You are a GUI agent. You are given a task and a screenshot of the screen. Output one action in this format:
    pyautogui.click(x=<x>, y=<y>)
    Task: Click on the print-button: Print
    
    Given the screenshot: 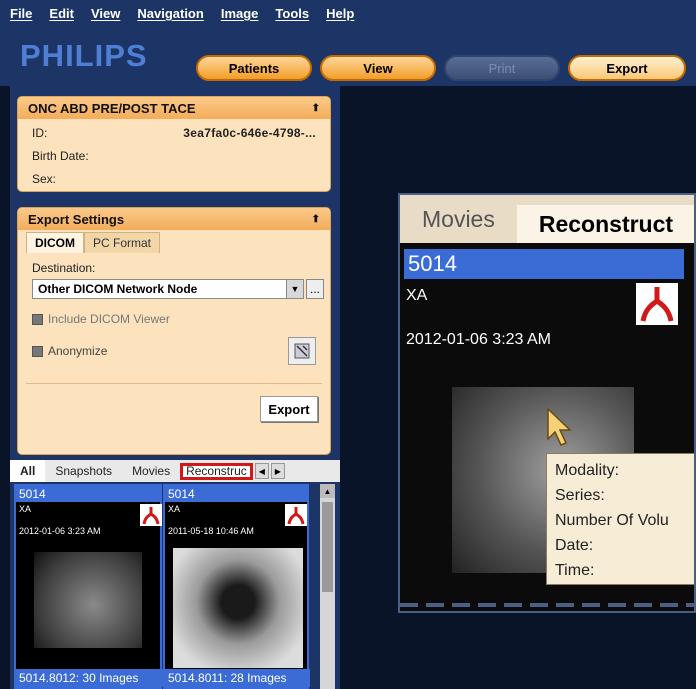 What is the action you would take?
    pyautogui.click(x=502, y=68)
    